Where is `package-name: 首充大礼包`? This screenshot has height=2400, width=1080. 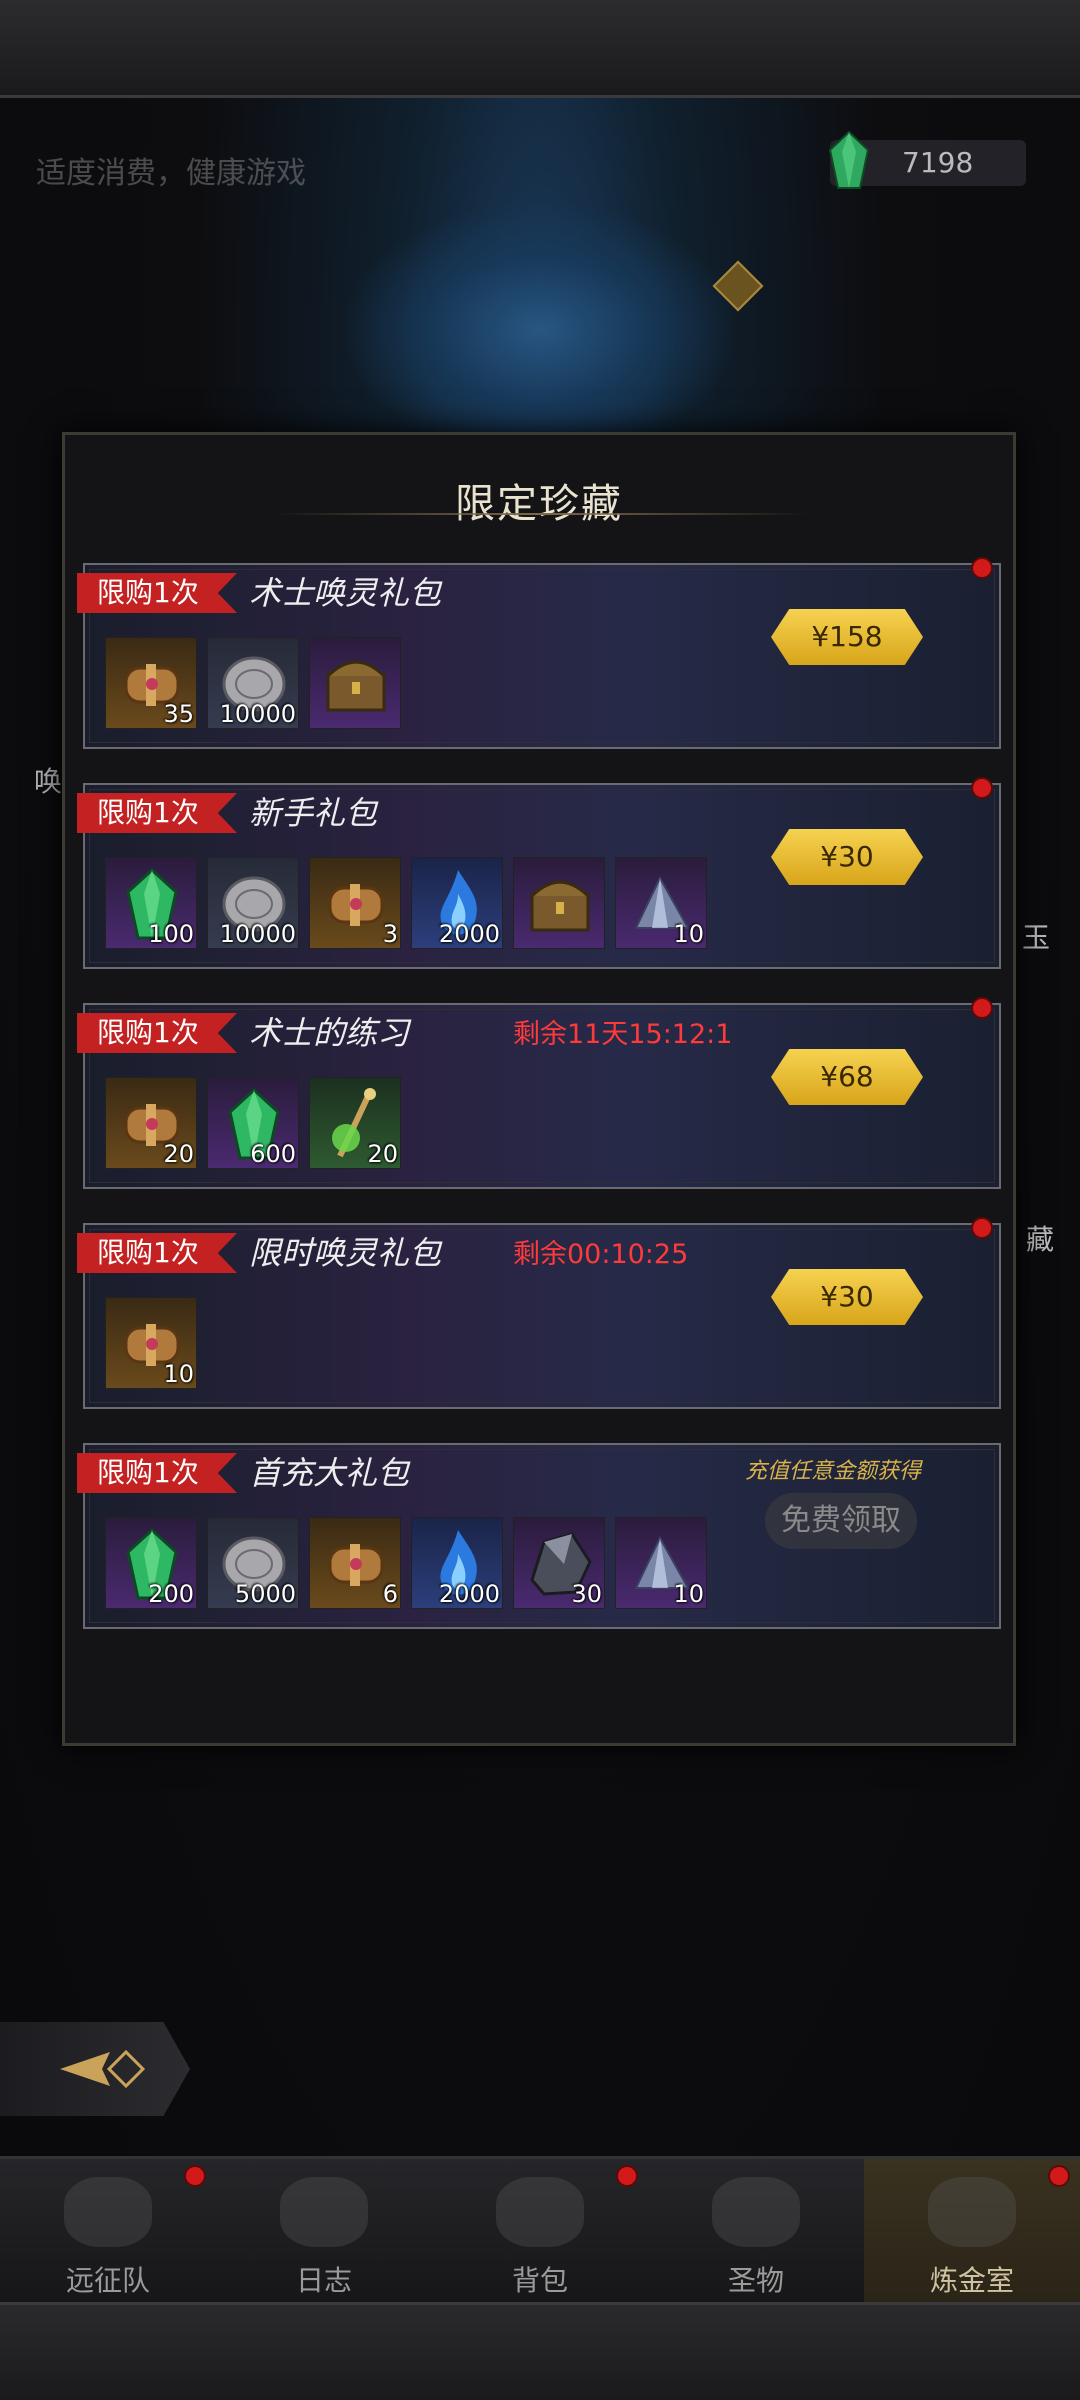 package-name: 首充大礼包 is located at coordinates (329, 1473).